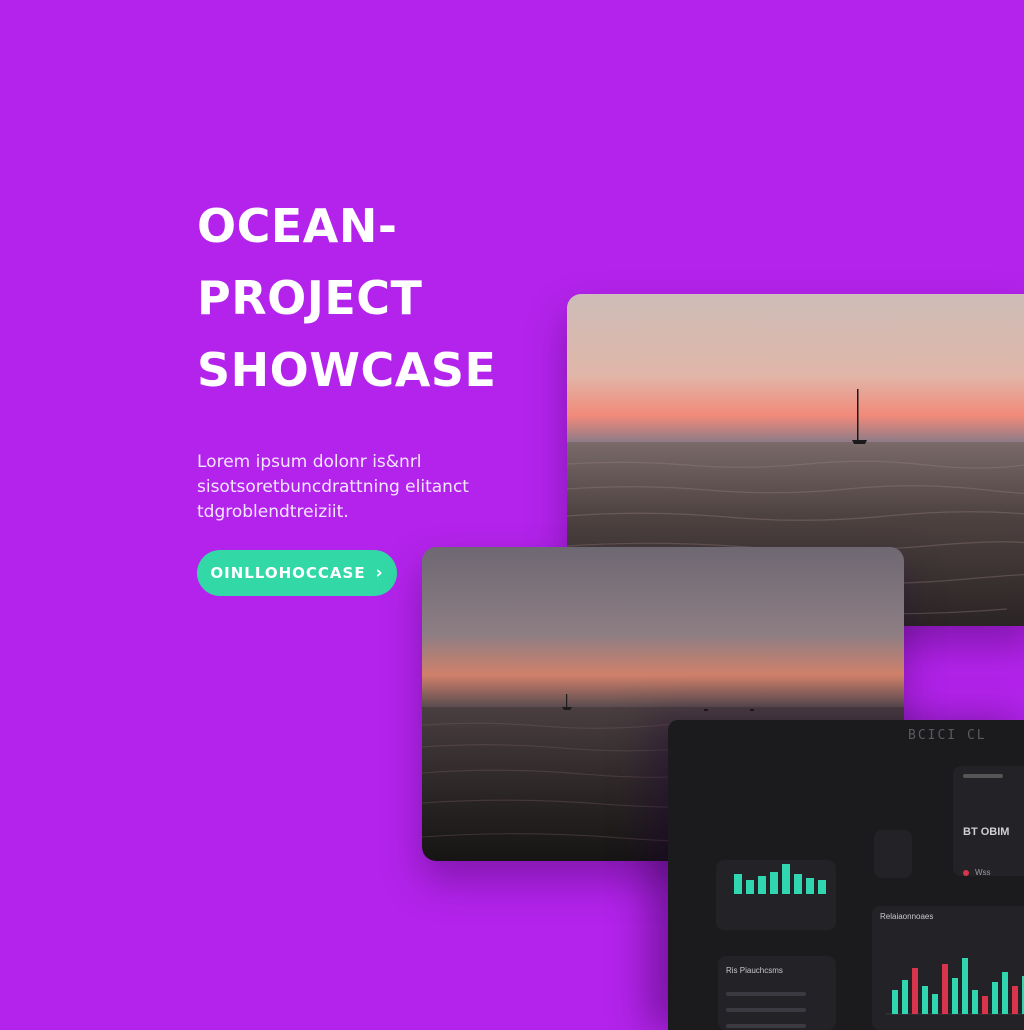 This screenshot has width=1024, height=1030. I want to click on small-card, so click(893, 854).